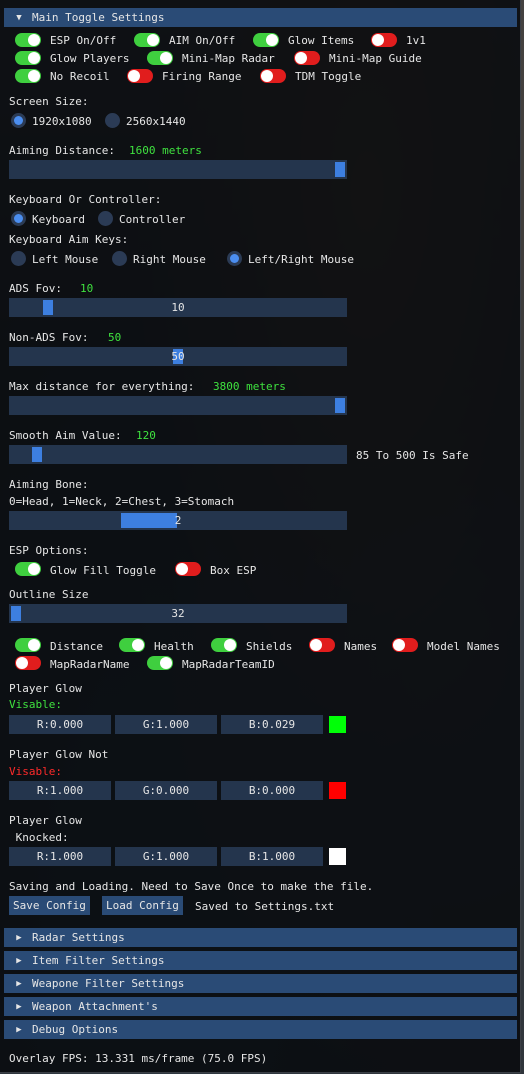 This screenshot has width=524, height=1074. I want to click on toggle-tdm, so click(273, 76).